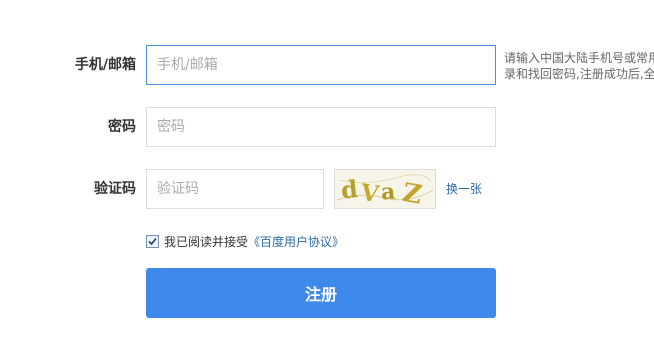 The height and width of the screenshot is (348, 654). What do you see at coordinates (579, 66) in the screenshot?
I see `phone-hint: 请输入中国大陆手机号或常用 录和找回密码,注册成功后,全` at bounding box center [579, 66].